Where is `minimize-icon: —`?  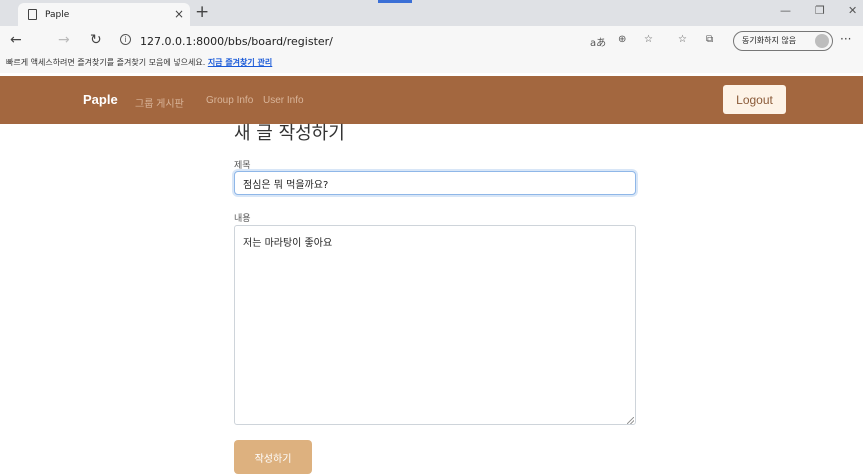
minimize-icon: — is located at coordinates (785, 10).